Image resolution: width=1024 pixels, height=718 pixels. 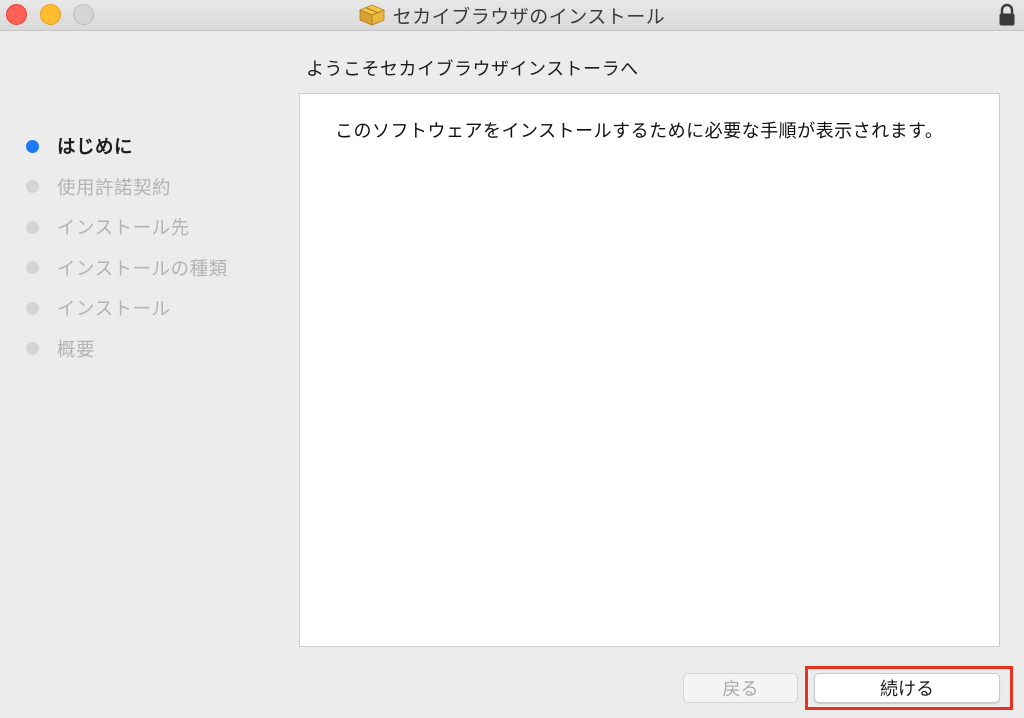 I want to click on step-list: はじめに 使用許諾契約 インストール先 インストールの種類 インストール 概要, so click(x=127, y=247).